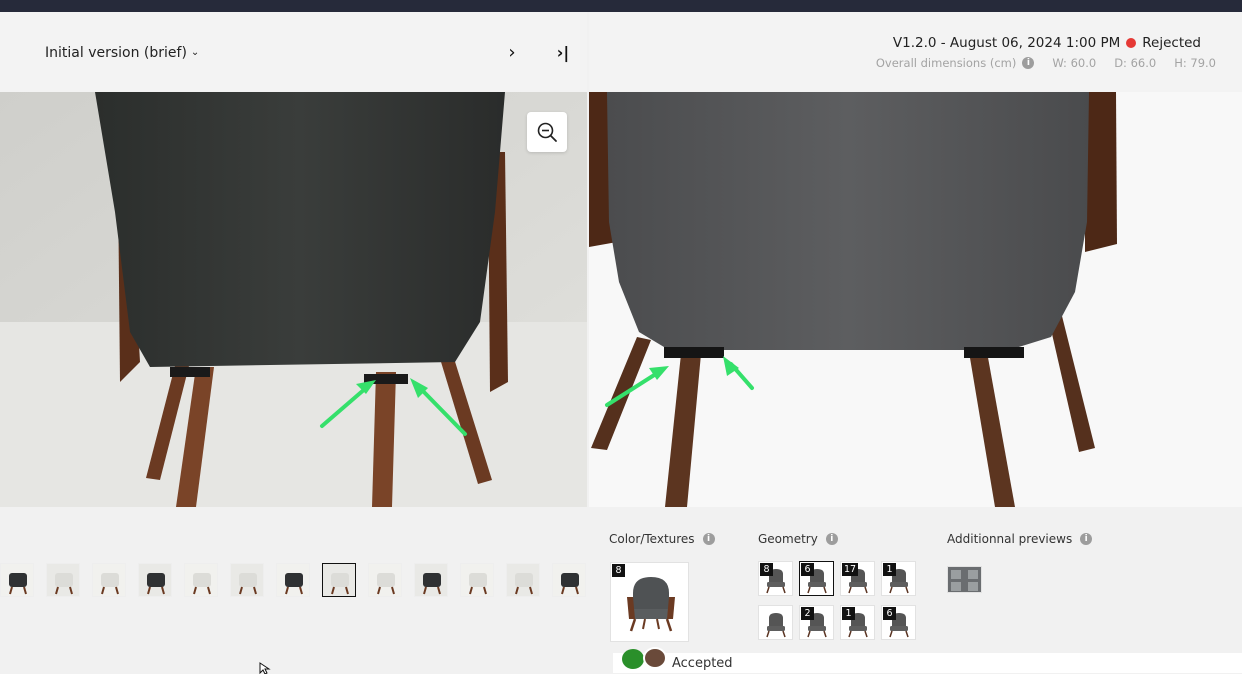 The width and height of the screenshot is (1242, 674). I want to click on mouse-cursor-icon, so click(265, 668).